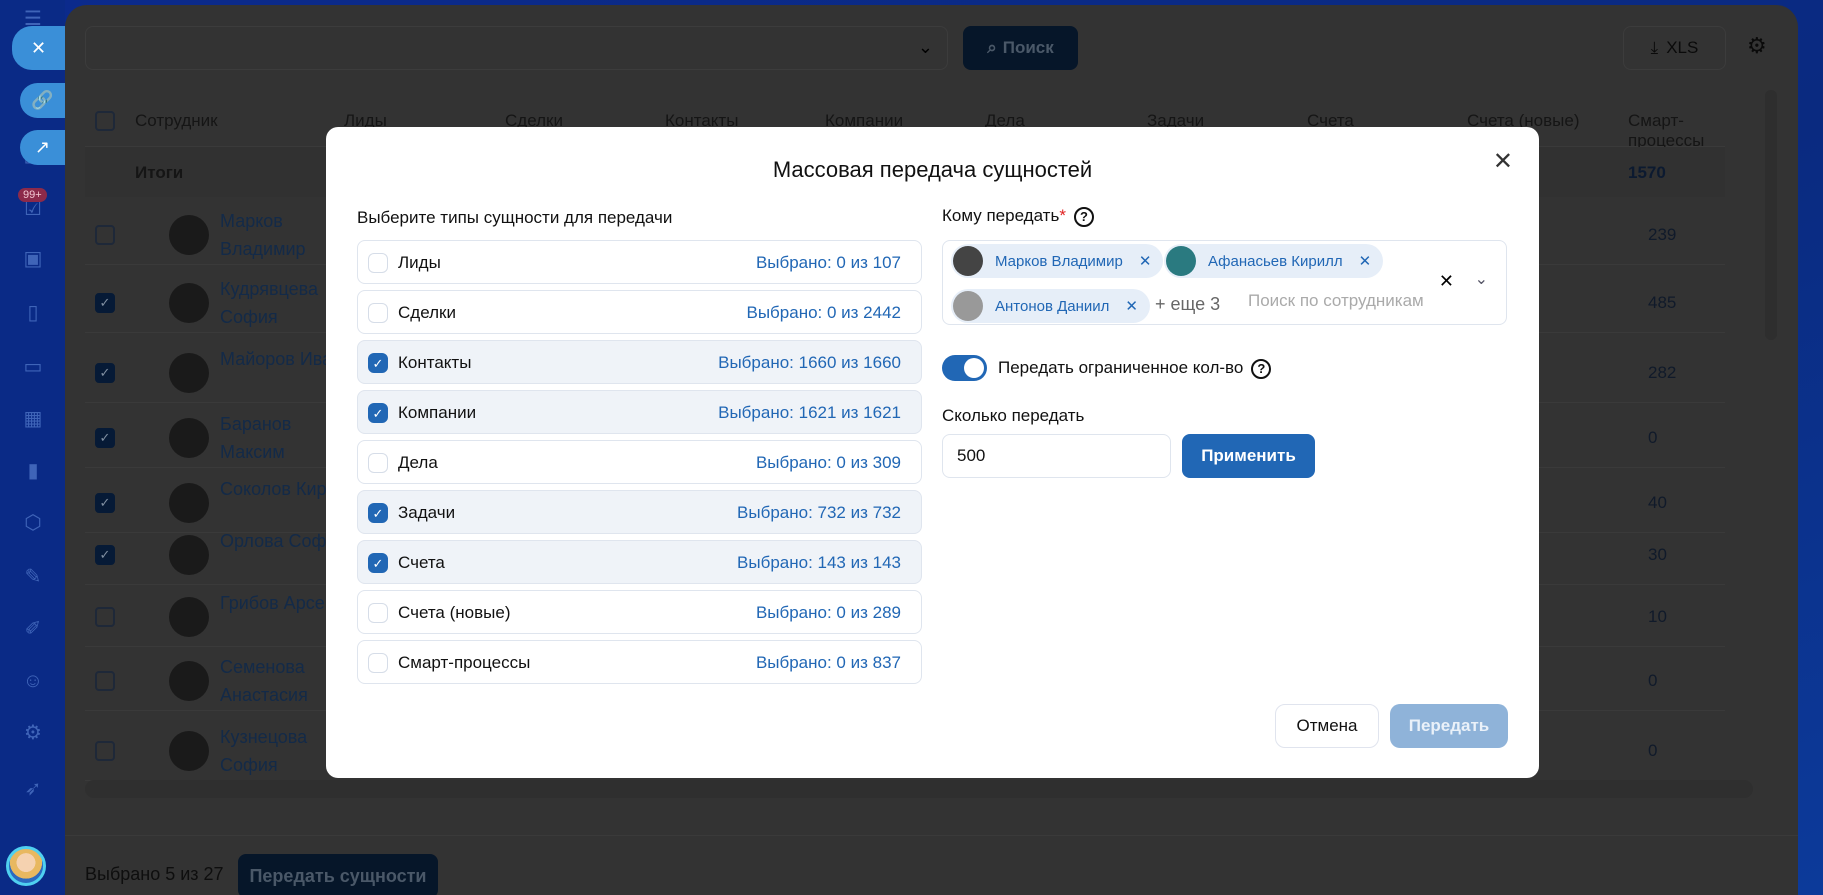  What do you see at coordinates (823, 313) in the screenshot?
I see `entity-selected-count: Выбрано: 0 из 2442` at bounding box center [823, 313].